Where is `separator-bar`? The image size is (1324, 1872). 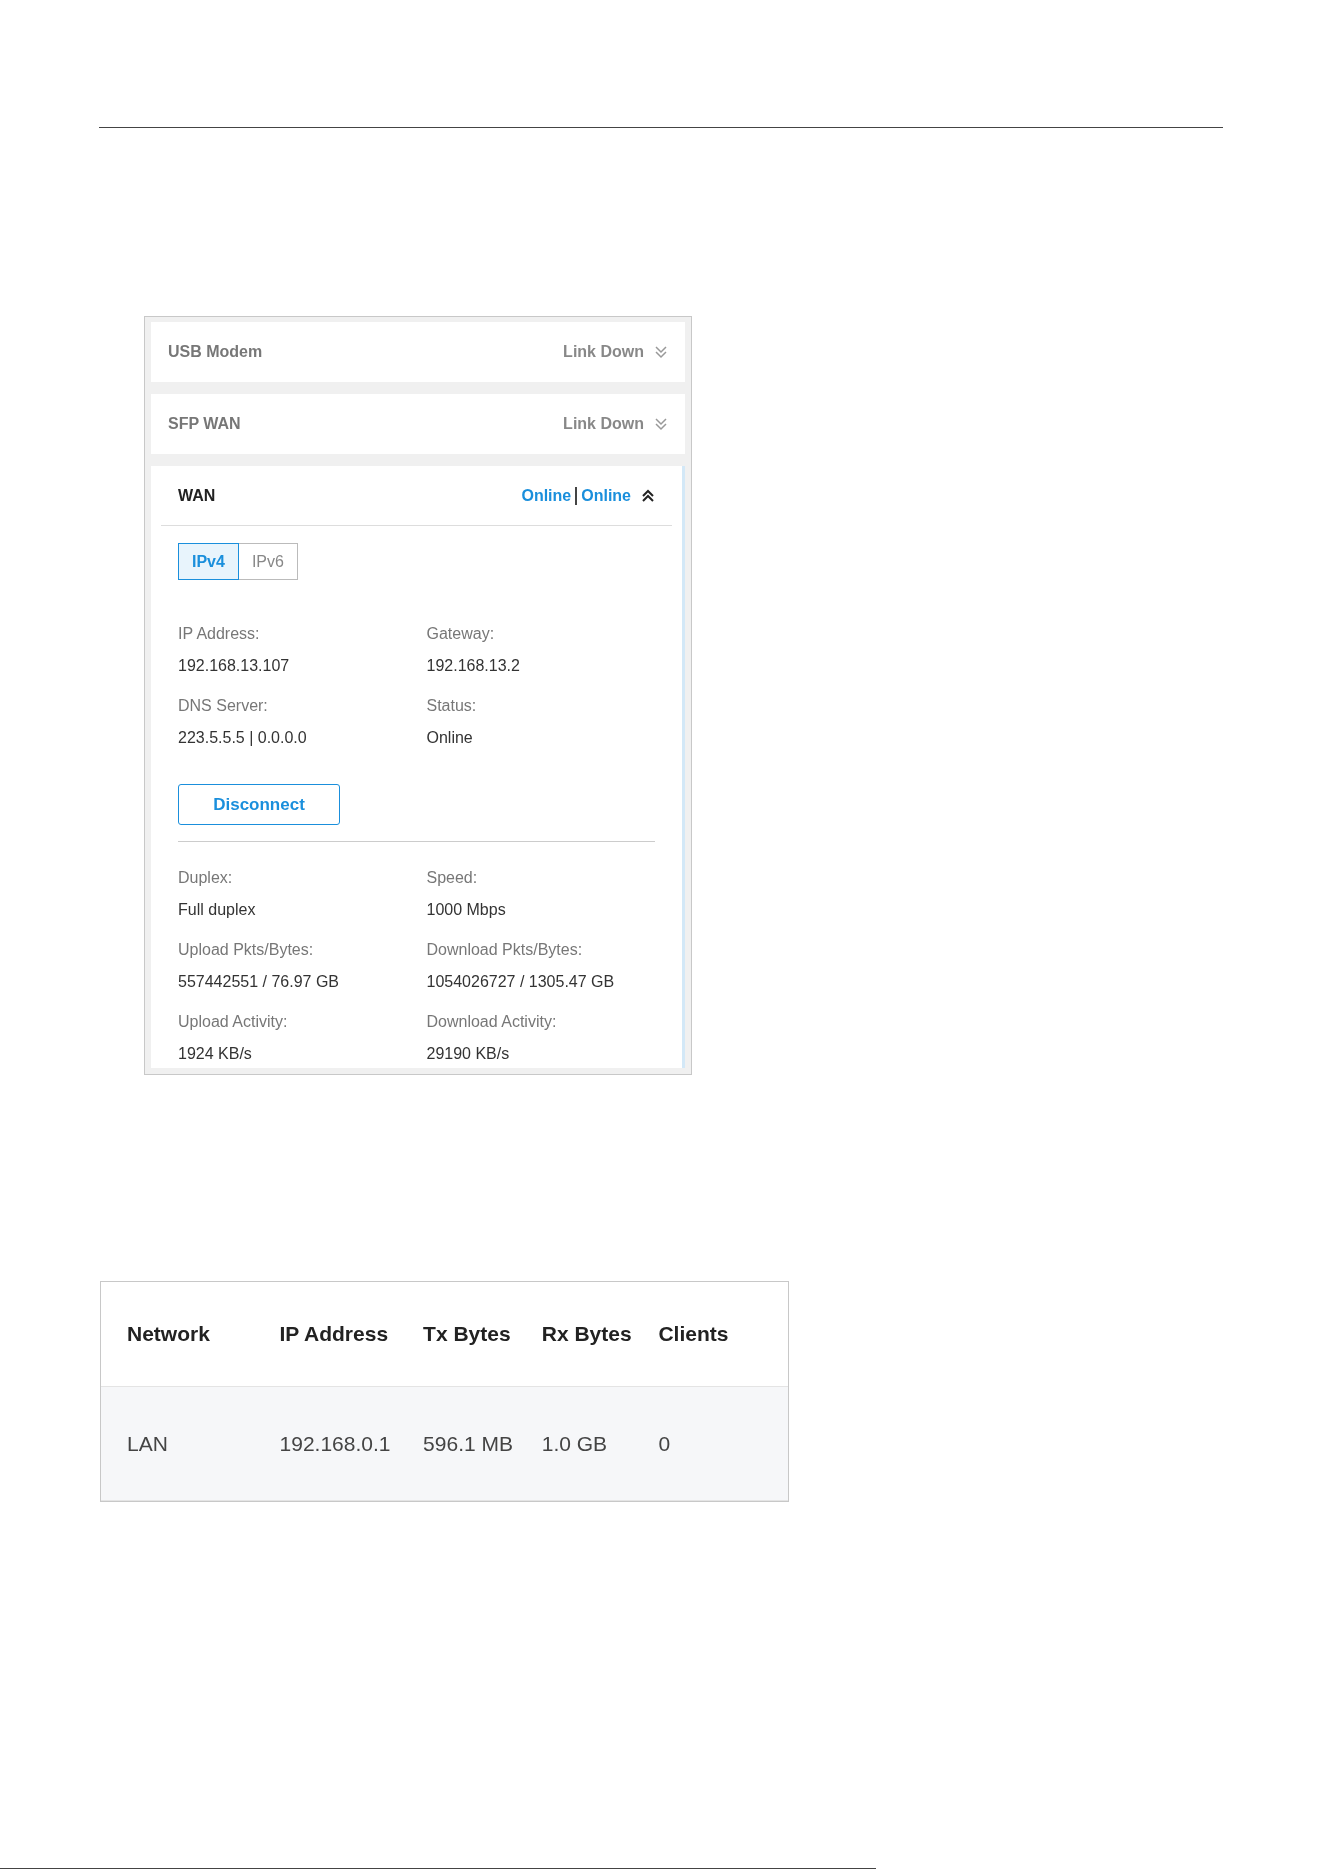
separator-bar is located at coordinates (576, 495).